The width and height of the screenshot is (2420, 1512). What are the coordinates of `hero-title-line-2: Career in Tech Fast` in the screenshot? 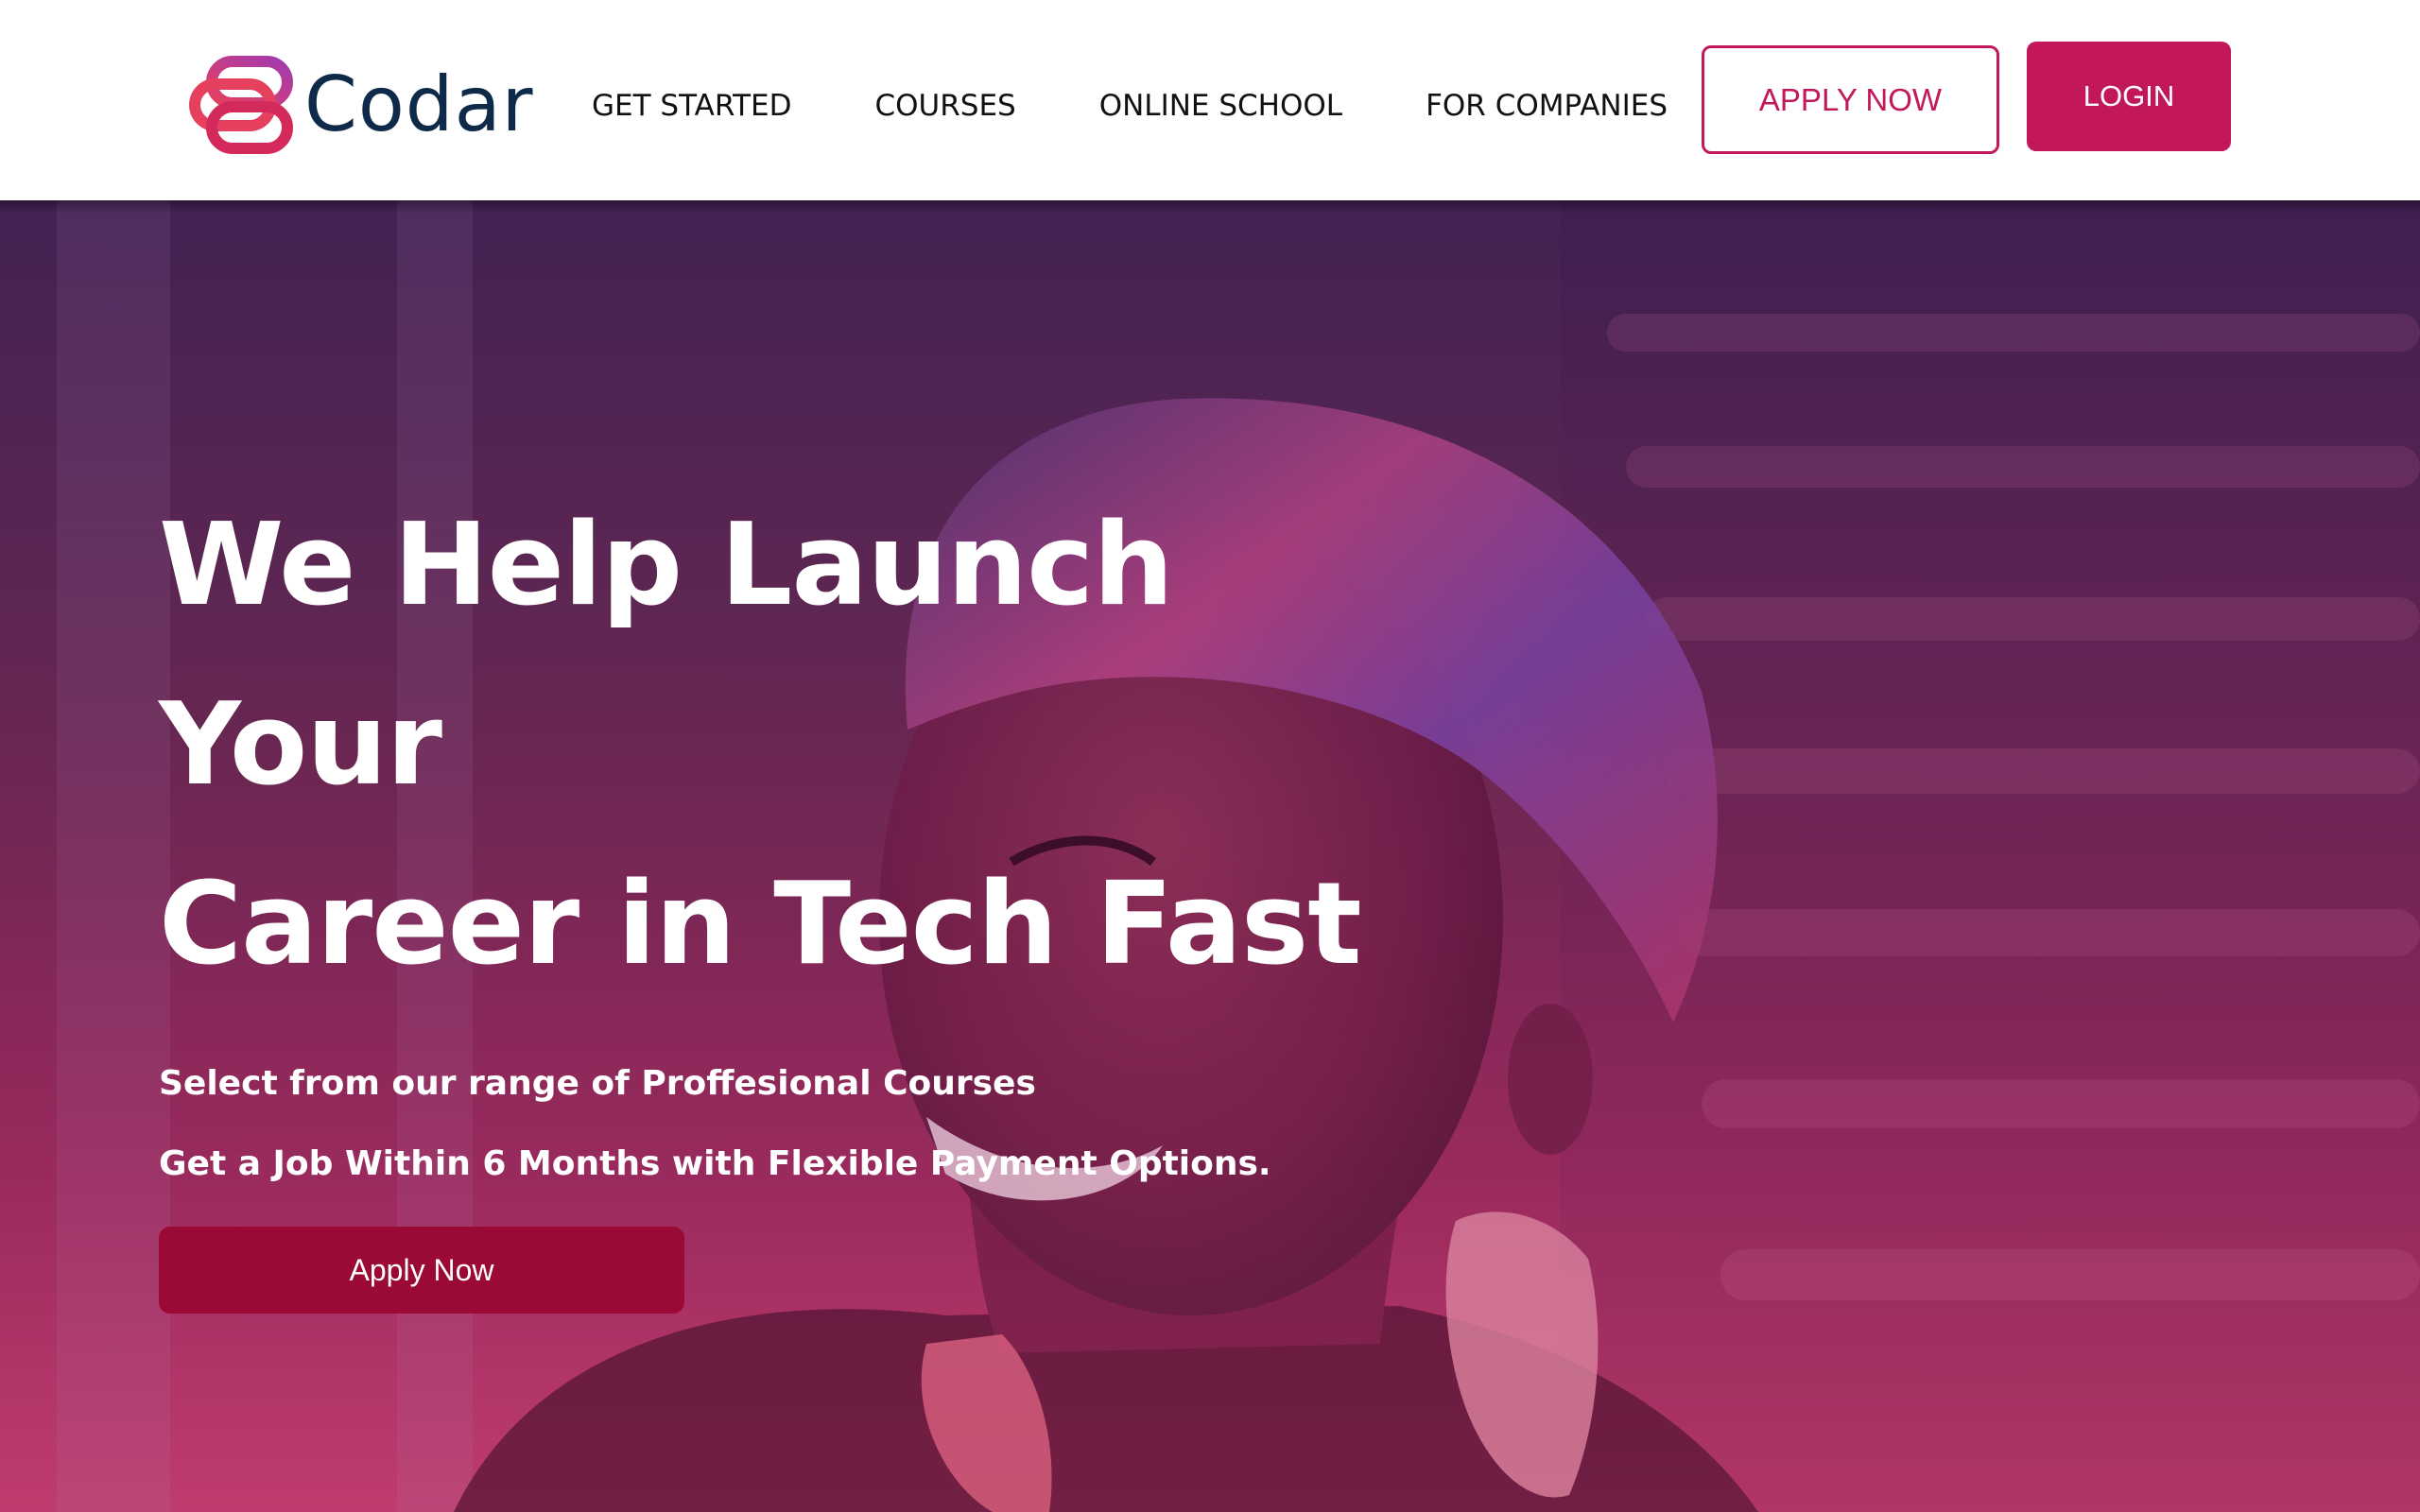 It's located at (760, 924).